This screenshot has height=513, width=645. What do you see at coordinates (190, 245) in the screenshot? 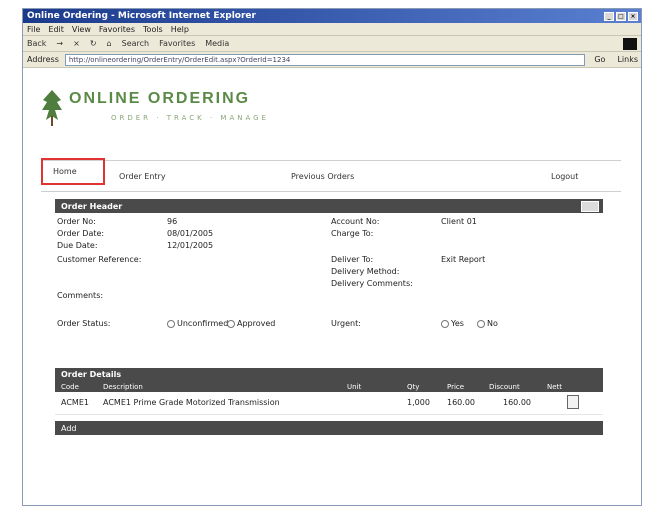
I see `due-date-value: 12/01/2005` at bounding box center [190, 245].